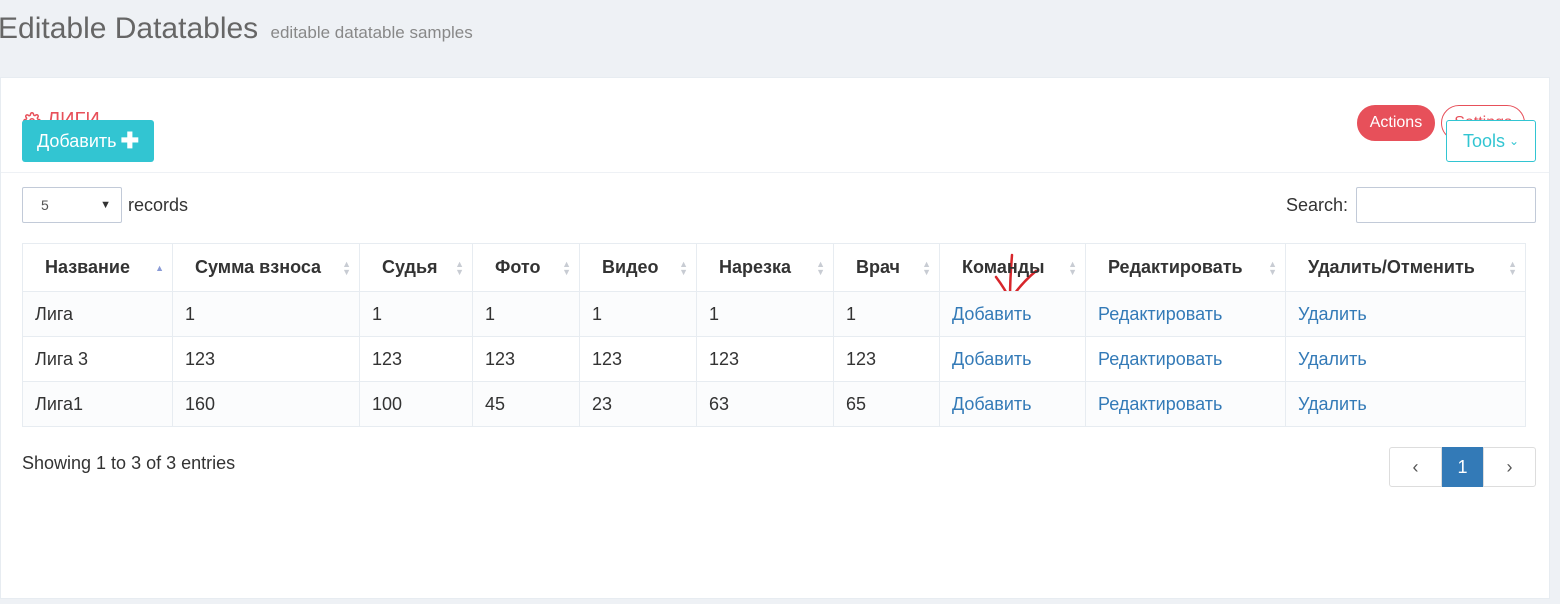 Image resolution: width=1560 pixels, height=604 pixels. Describe the element at coordinates (416, 359) in the screenshot. I see `cell-judge: 123` at that location.